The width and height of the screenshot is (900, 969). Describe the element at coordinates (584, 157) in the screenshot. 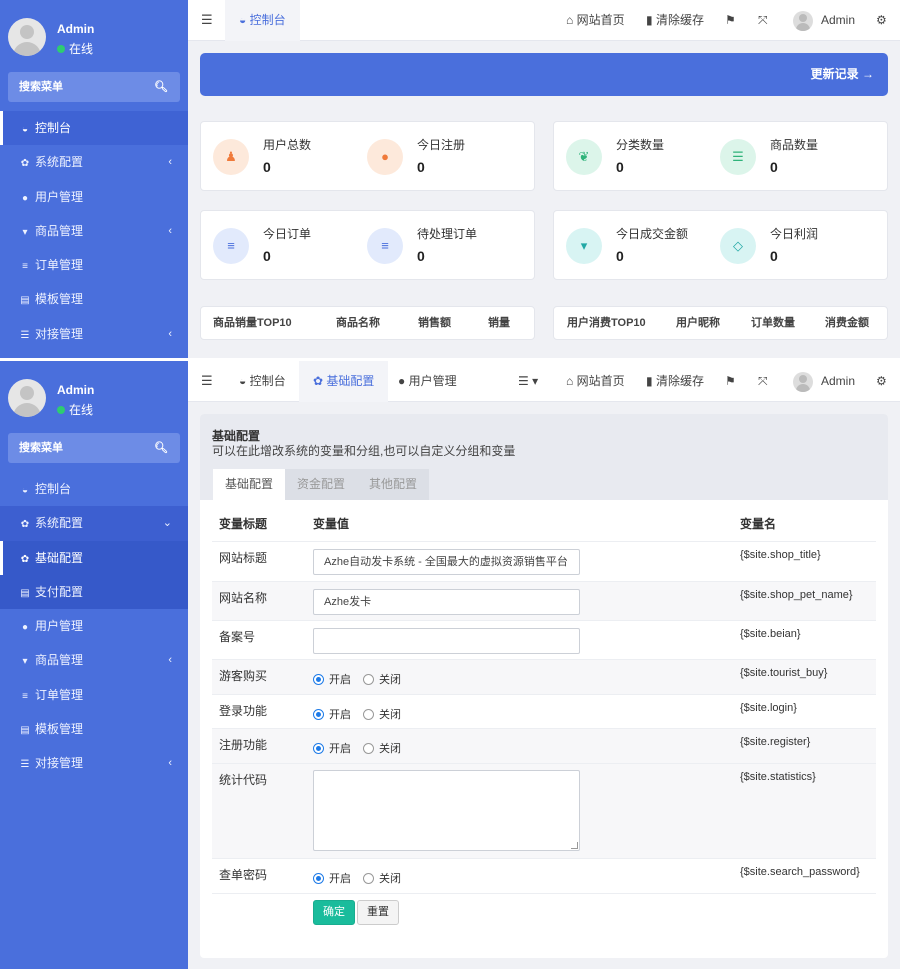

I see `leaf-icon: ❦` at that location.